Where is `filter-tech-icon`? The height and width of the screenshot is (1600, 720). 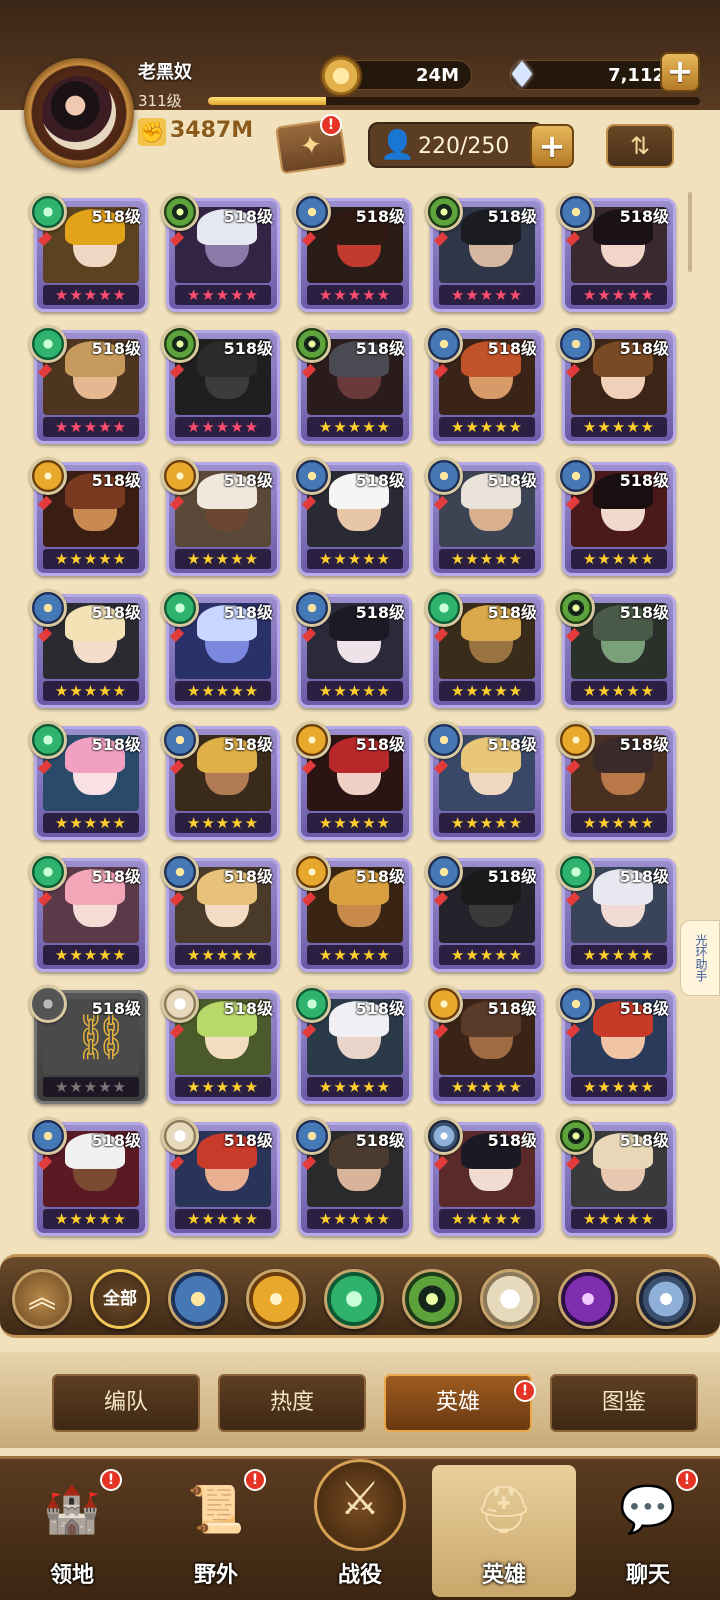 filter-tech-icon is located at coordinates (666, 1299).